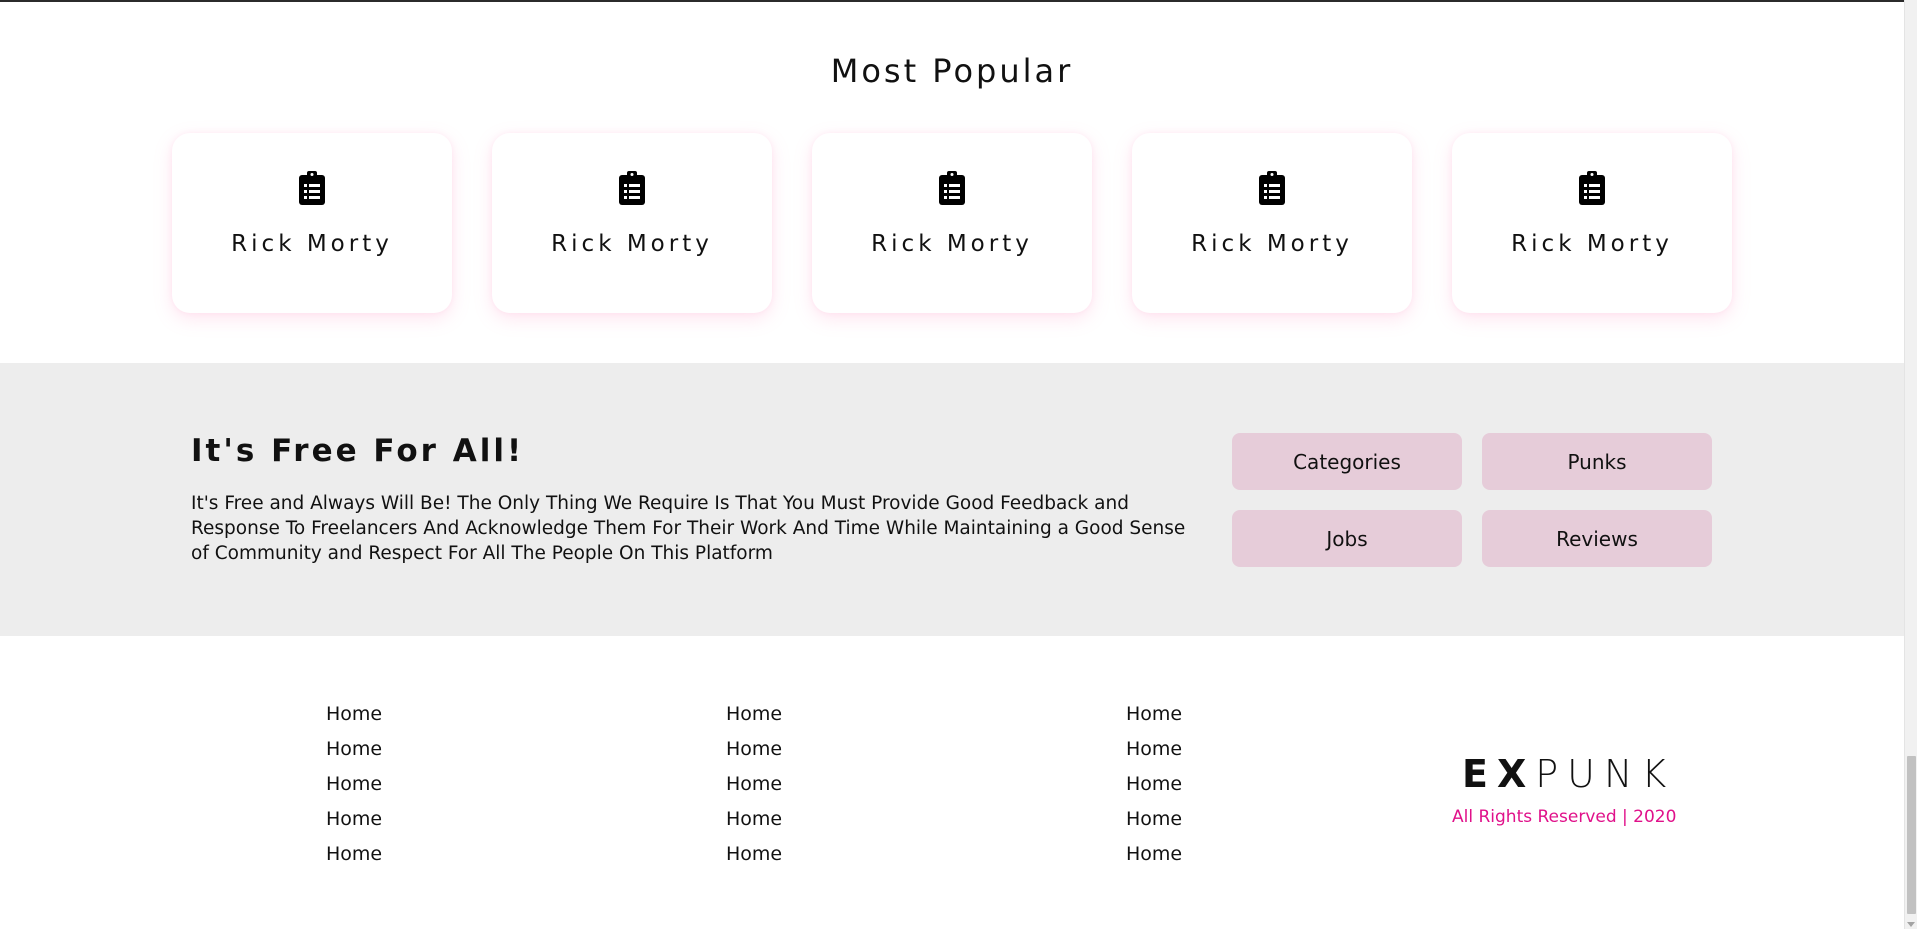 The width and height of the screenshot is (1917, 929). I want to click on brand-logo-light: PUNK, so click(1605, 774).